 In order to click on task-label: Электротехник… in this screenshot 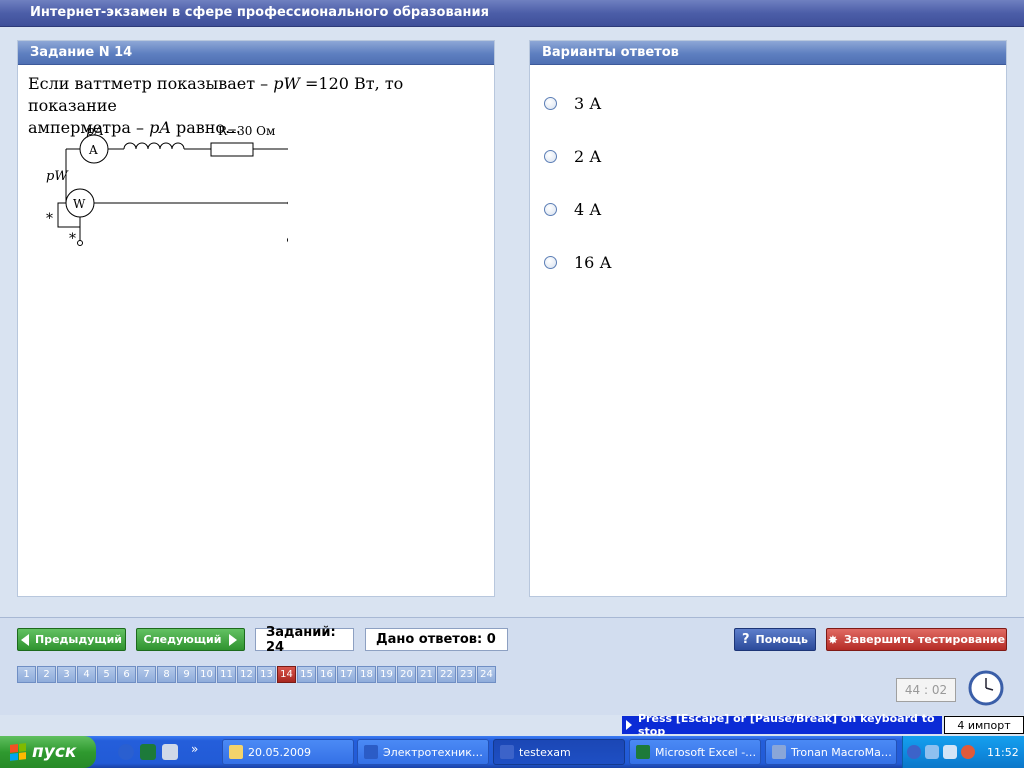, I will do `click(433, 752)`.